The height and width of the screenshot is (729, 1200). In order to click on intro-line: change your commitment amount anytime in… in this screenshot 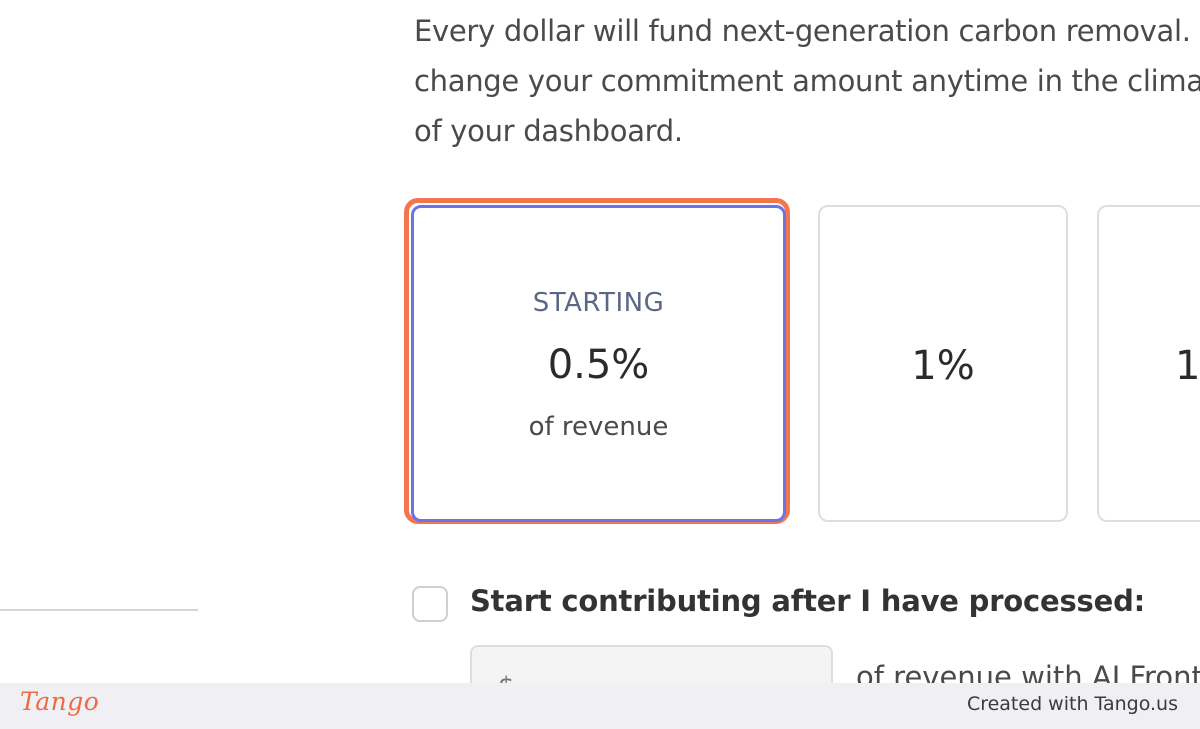, I will do `click(807, 81)`.